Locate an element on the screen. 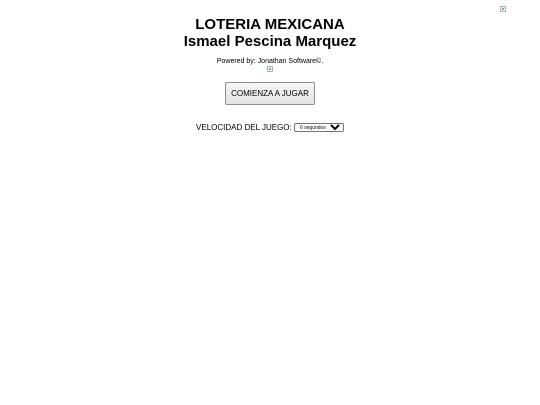 Image resolution: width=540 pixels, height=405 pixels. speed-label: VELOCIDAD DEL JUEGO: is located at coordinates (244, 127).